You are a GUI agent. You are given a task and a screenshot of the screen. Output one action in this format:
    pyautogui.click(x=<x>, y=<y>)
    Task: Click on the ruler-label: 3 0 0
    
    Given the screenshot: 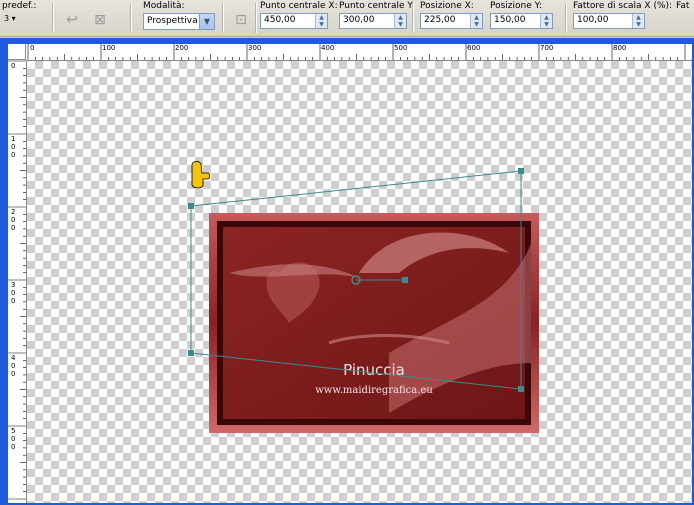 What is the action you would take?
    pyautogui.click(x=13, y=293)
    